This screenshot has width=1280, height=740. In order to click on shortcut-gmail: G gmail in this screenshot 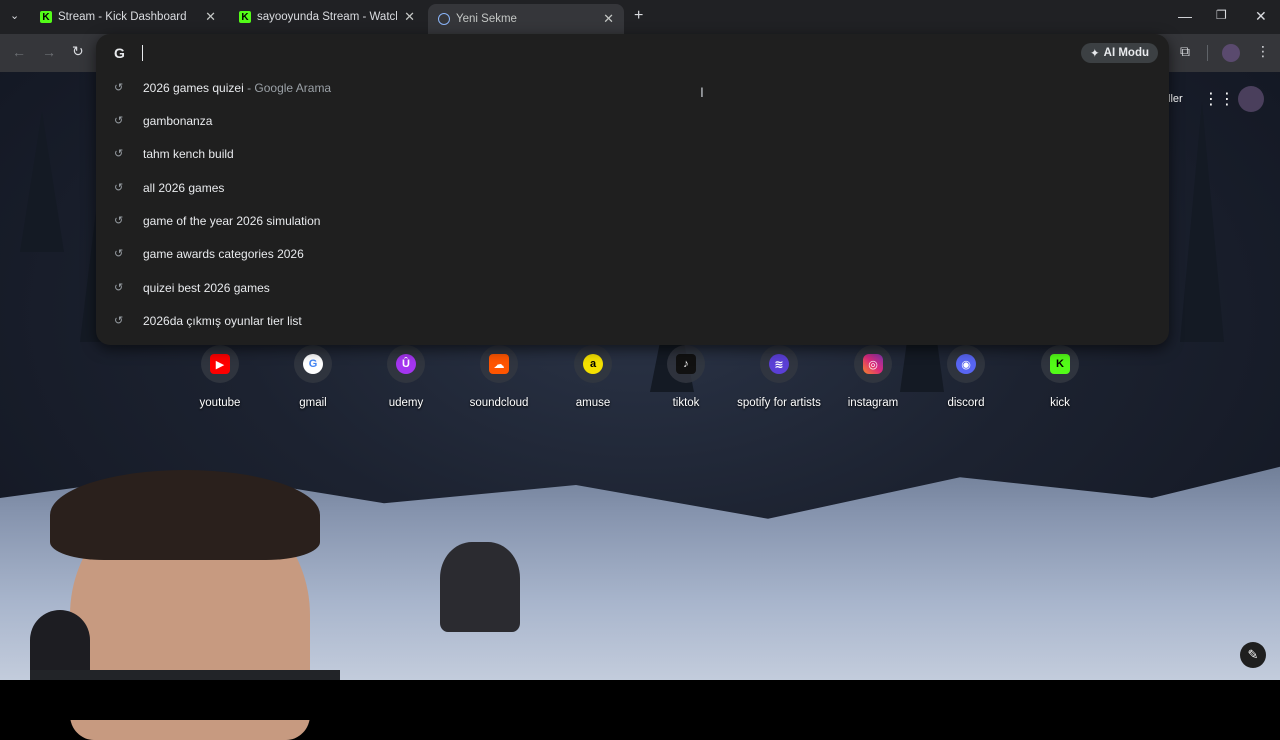, I will do `click(313, 377)`.